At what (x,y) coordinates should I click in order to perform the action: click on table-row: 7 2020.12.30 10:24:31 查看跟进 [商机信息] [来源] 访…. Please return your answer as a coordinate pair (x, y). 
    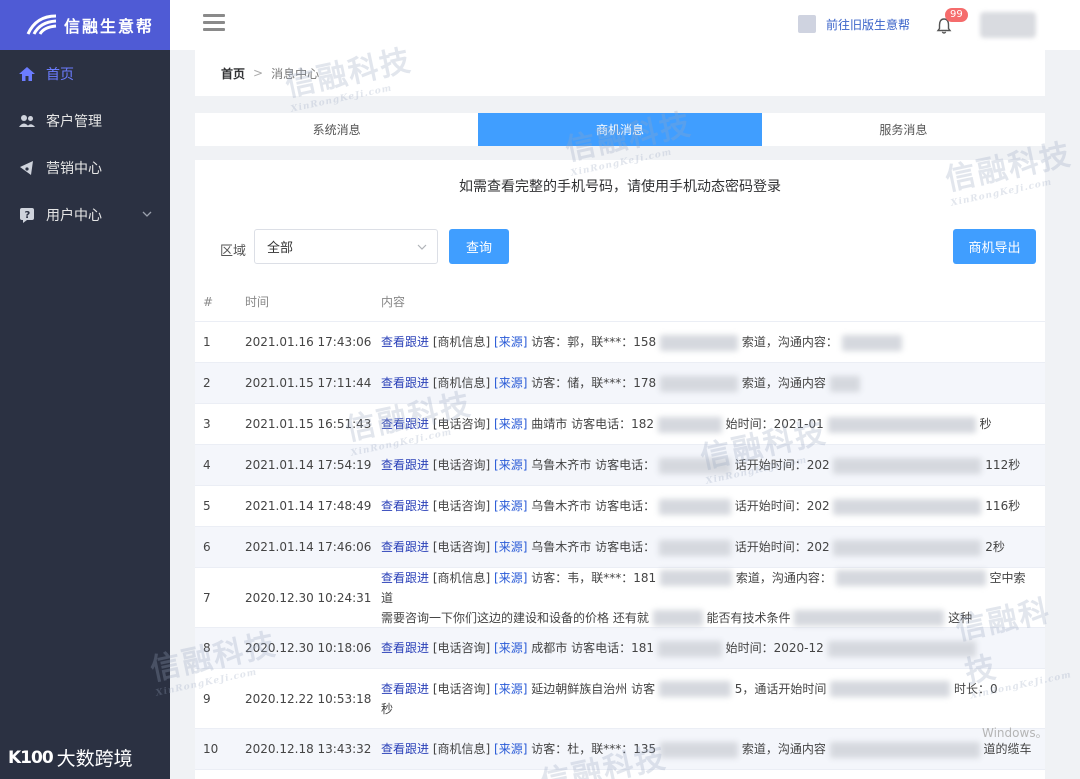
    Looking at the image, I should click on (620, 598).